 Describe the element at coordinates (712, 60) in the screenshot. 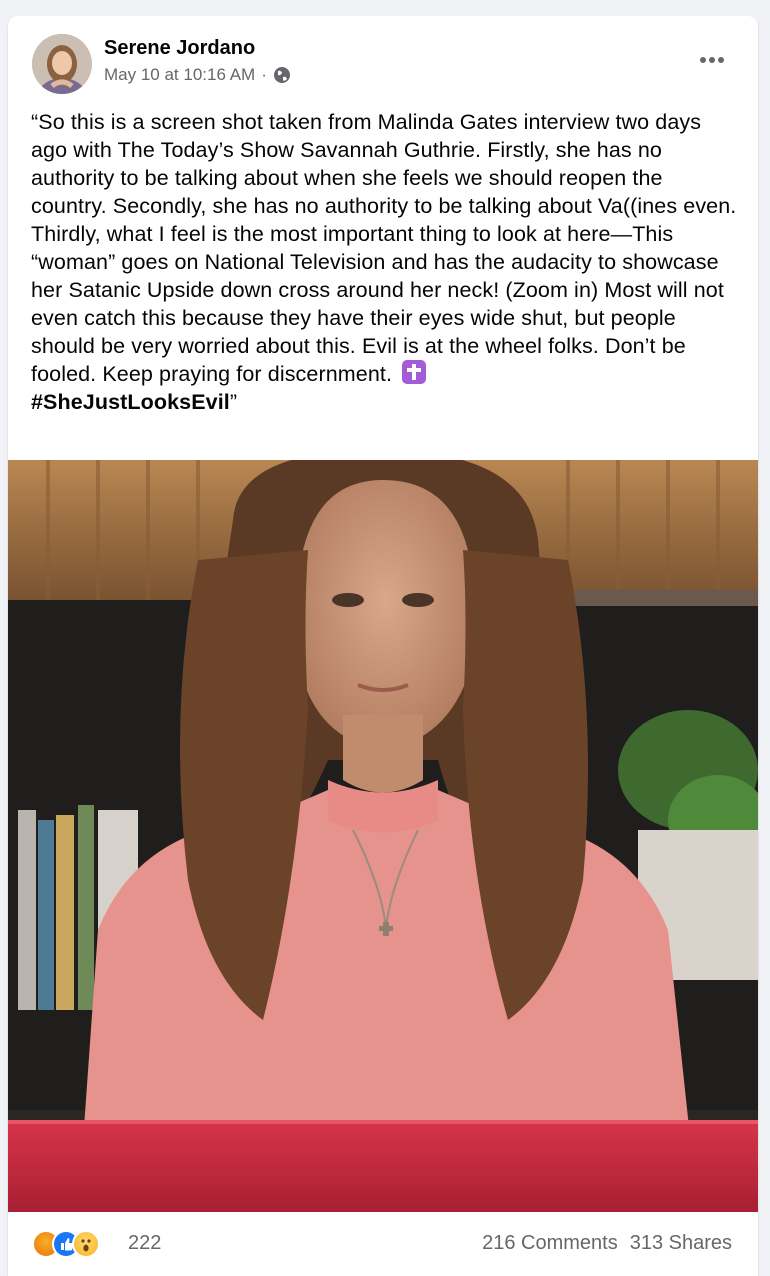

I see `more-options-icon` at that location.